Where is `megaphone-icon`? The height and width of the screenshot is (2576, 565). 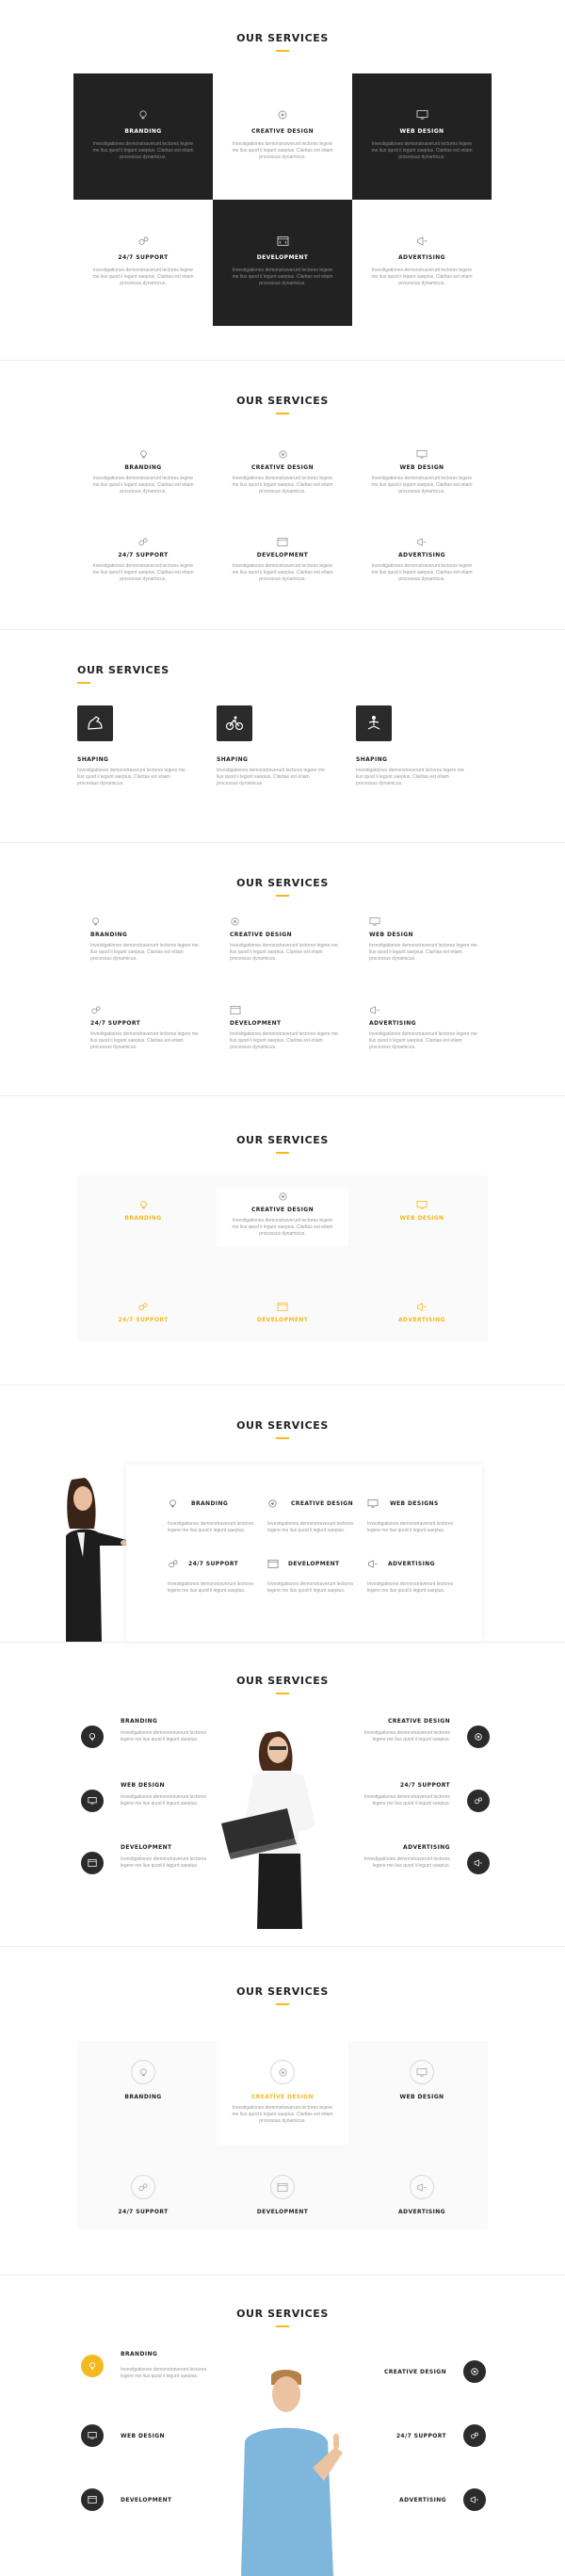 megaphone-icon is located at coordinates (422, 241).